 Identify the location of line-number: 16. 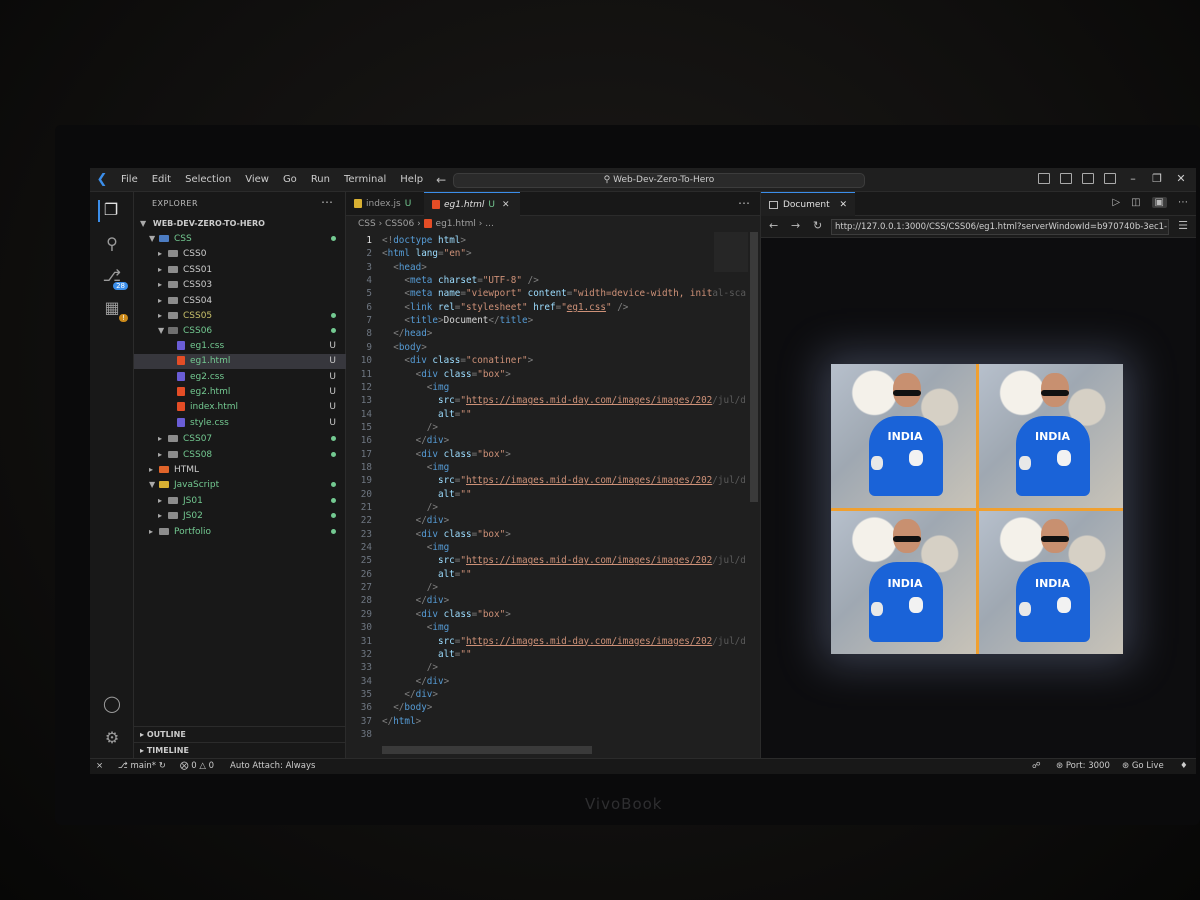
(366, 441).